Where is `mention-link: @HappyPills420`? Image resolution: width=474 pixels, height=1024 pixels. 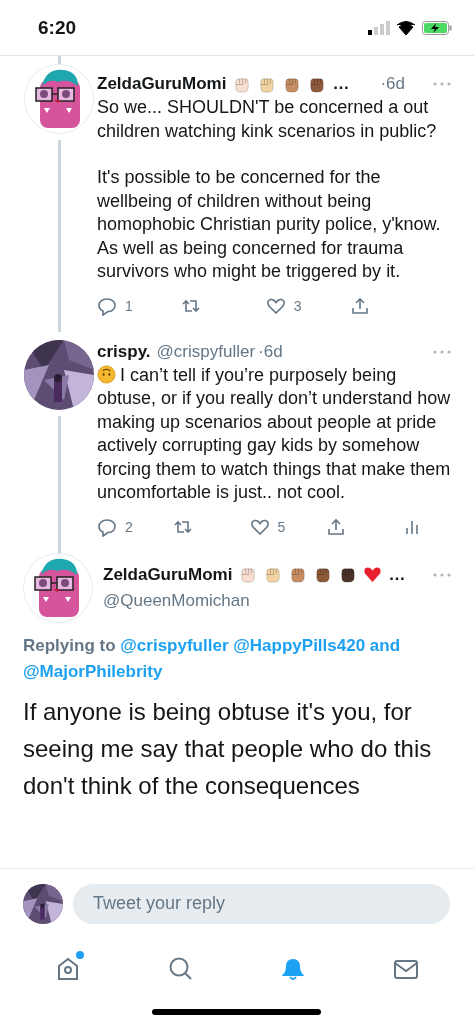 mention-link: @HappyPills420 is located at coordinates (299, 645).